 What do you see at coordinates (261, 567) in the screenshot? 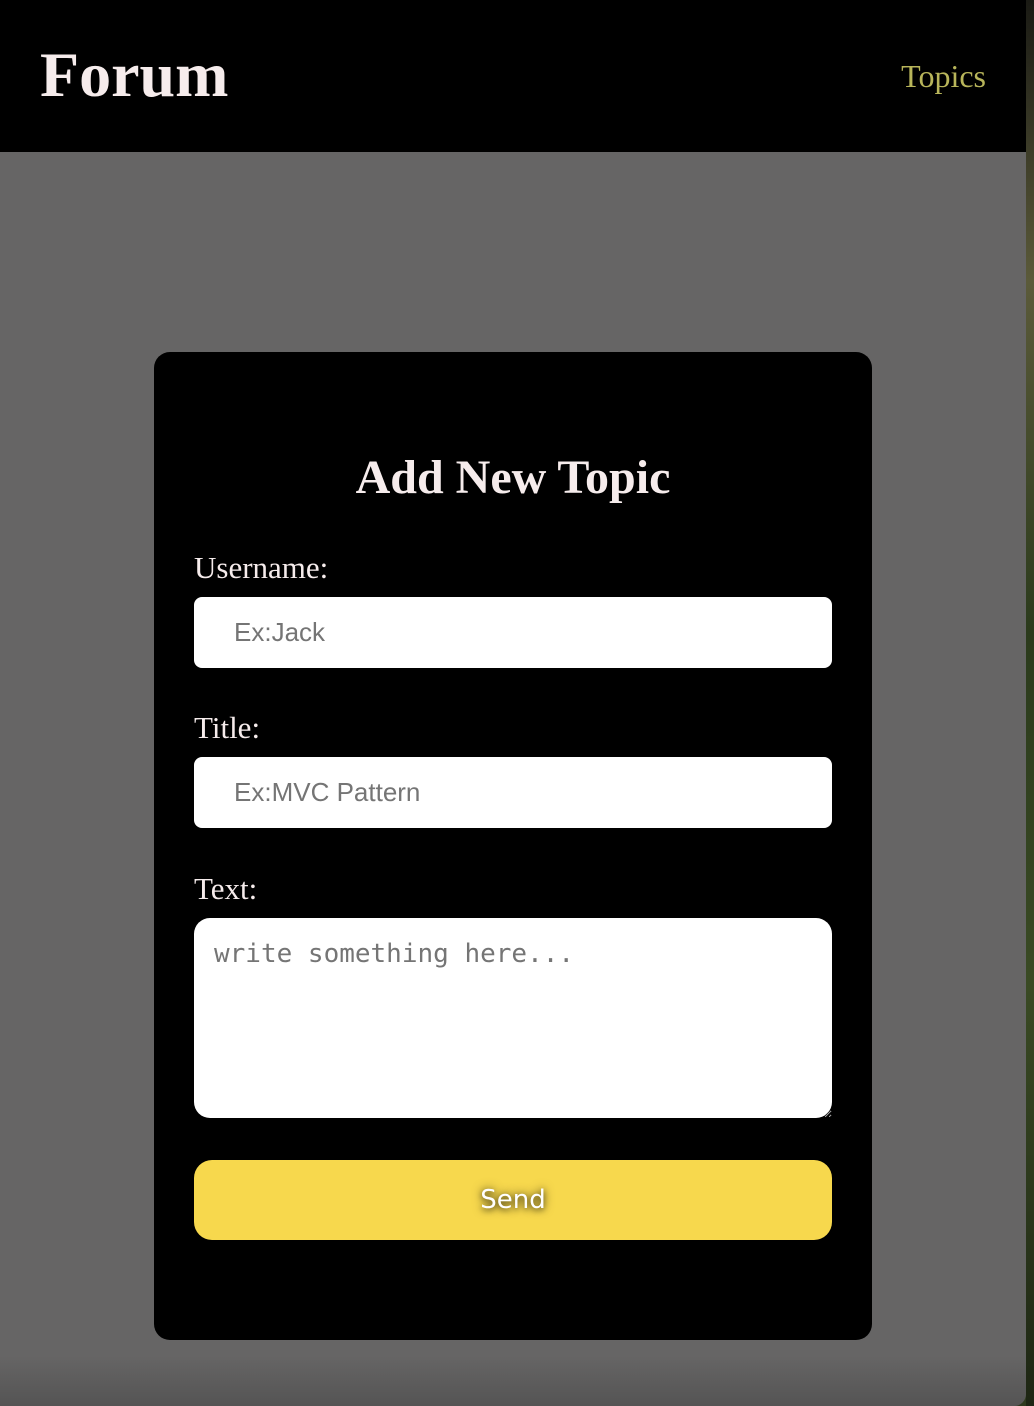
I see `username-label: Username:` at bounding box center [261, 567].